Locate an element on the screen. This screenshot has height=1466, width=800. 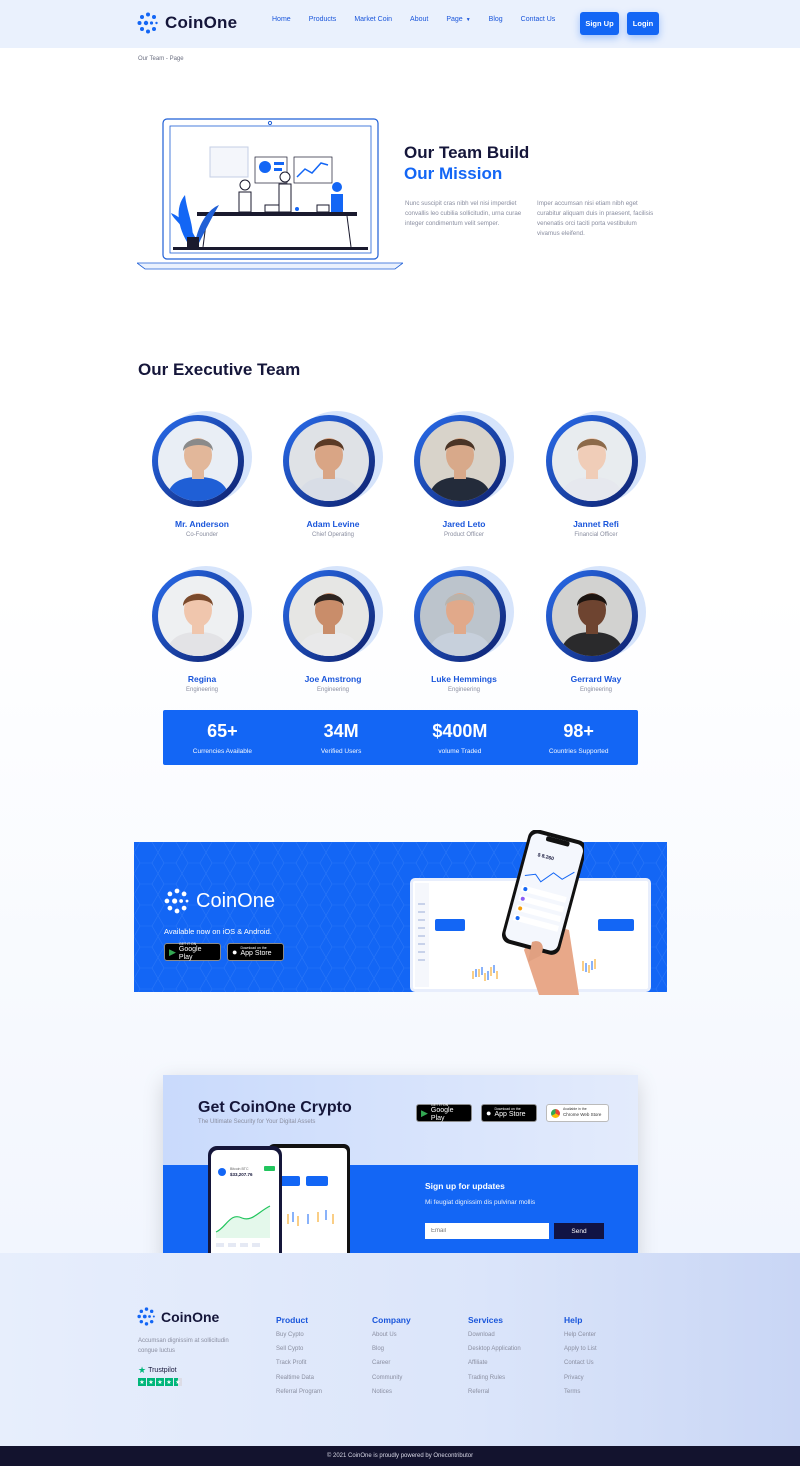
nav-contact: Contact Us is located at coordinates (538, 19).